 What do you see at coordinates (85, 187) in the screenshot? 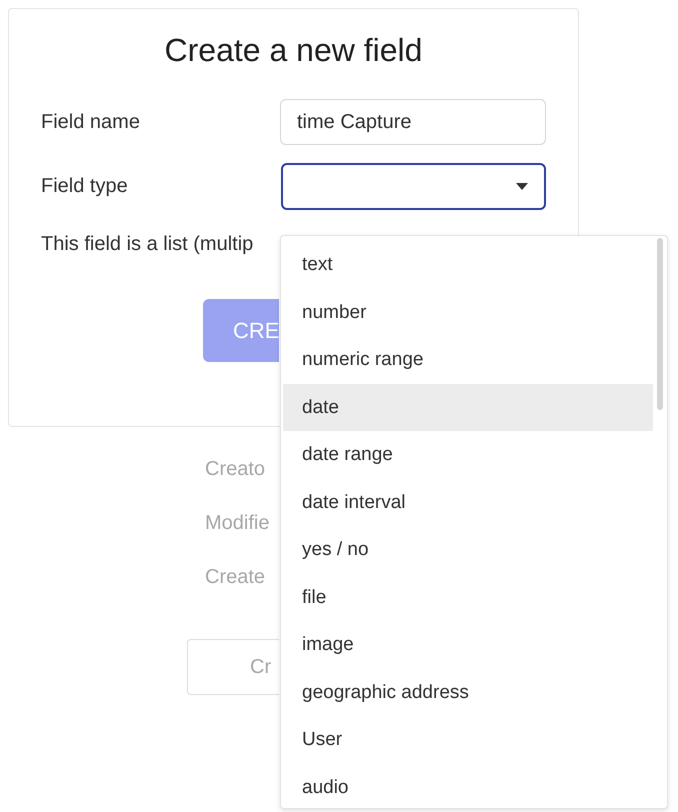
I see `field-label: Field type` at bounding box center [85, 187].